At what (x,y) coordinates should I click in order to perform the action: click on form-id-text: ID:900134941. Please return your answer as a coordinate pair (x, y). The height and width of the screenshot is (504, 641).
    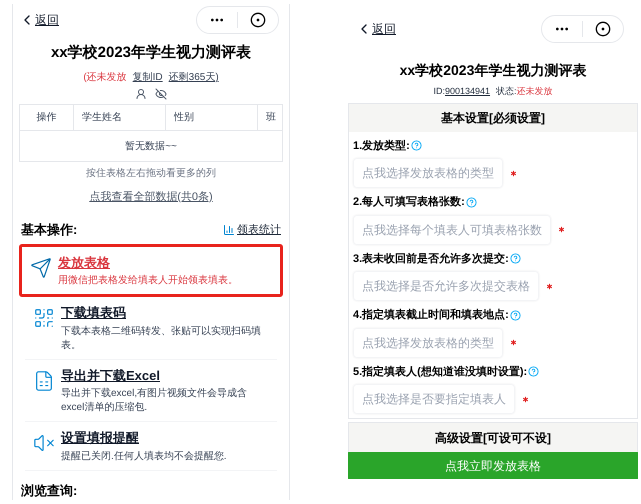
    Looking at the image, I should click on (461, 91).